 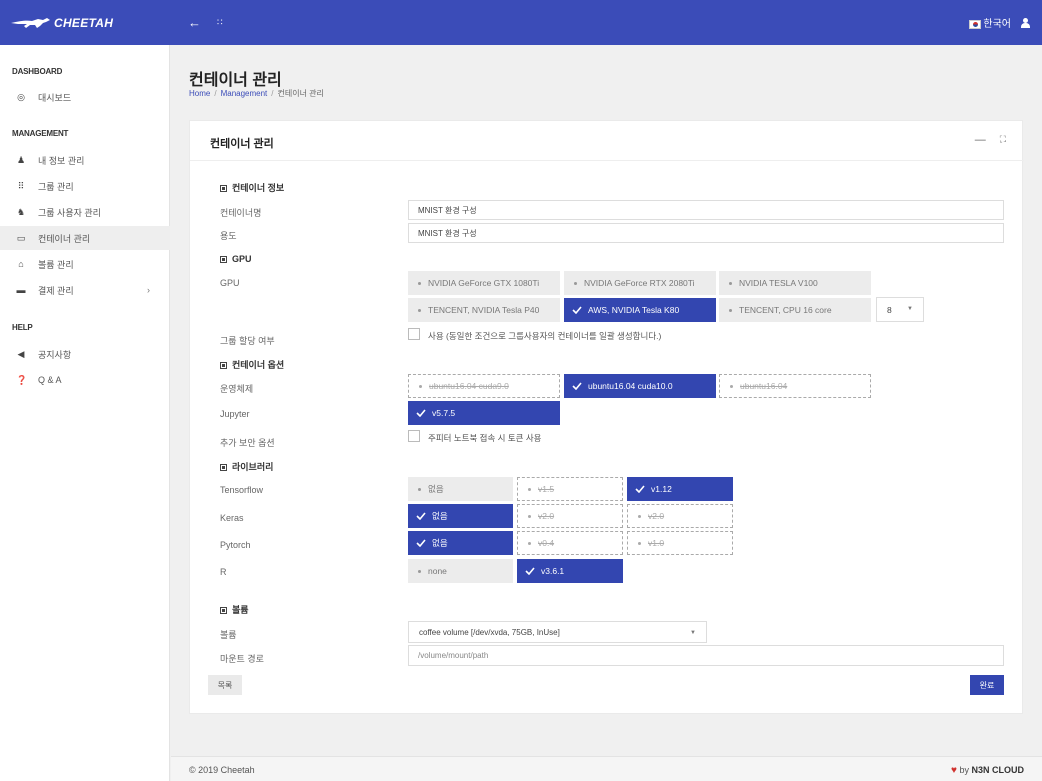 What do you see at coordinates (706, 655) in the screenshot?
I see `mount-path-input: /volume/mount/path` at bounding box center [706, 655].